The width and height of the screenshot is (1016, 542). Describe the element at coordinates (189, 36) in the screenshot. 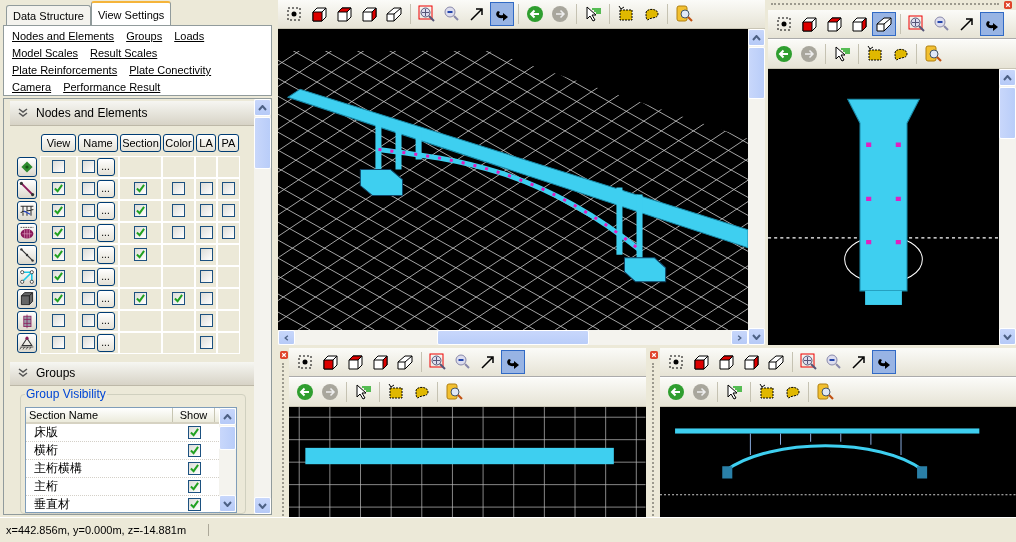

I see `link: Loads` at that location.